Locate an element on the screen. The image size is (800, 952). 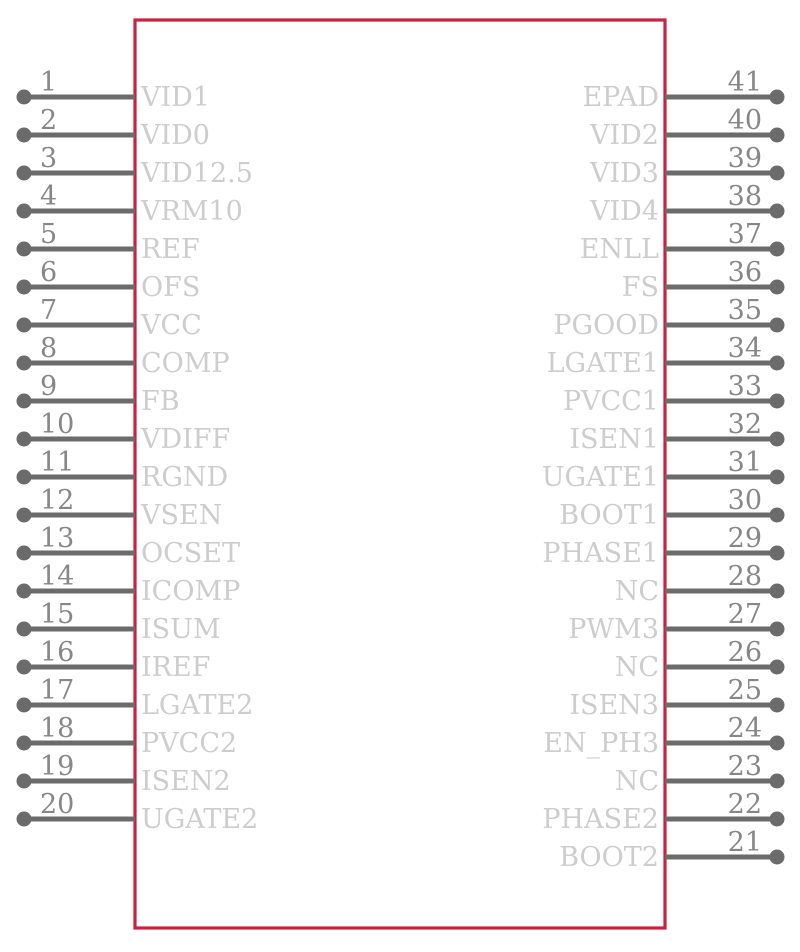
pin-name-39: VID3 is located at coordinates (624, 173).